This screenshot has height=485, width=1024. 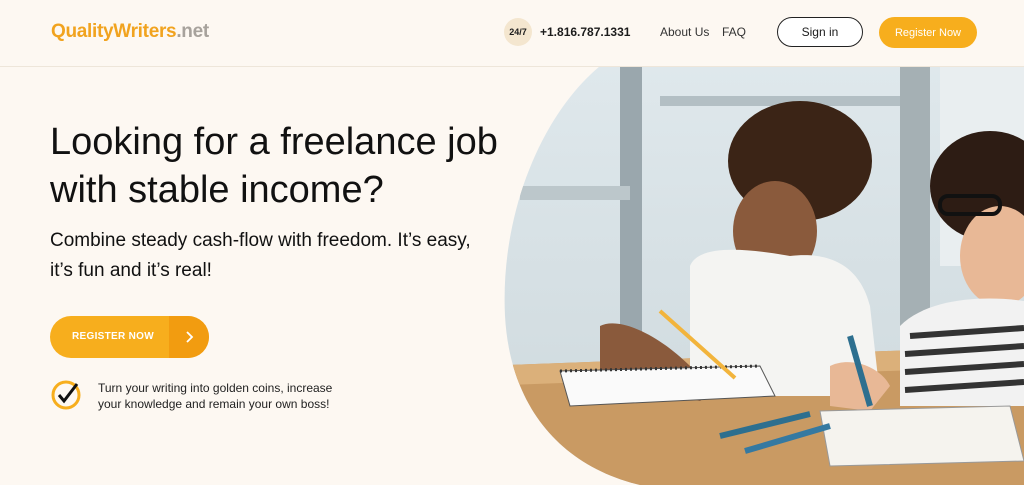 What do you see at coordinates (684, 32) in the screenshot?
I see `nav-about-us: About Us` at bounding box center [684, 32].